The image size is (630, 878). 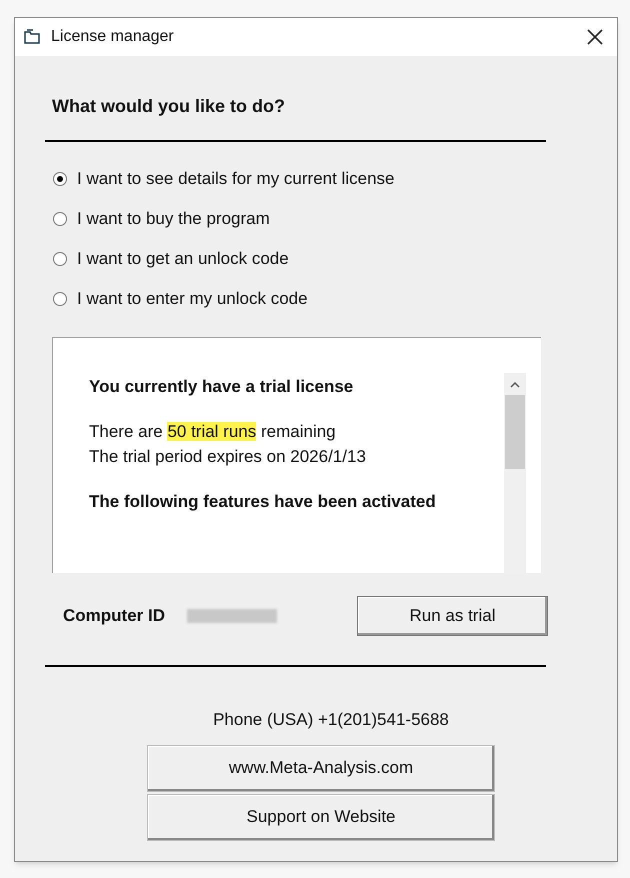 I want to click on details-line: There are 50 trial runs remaining, so click(x=212, y=432).